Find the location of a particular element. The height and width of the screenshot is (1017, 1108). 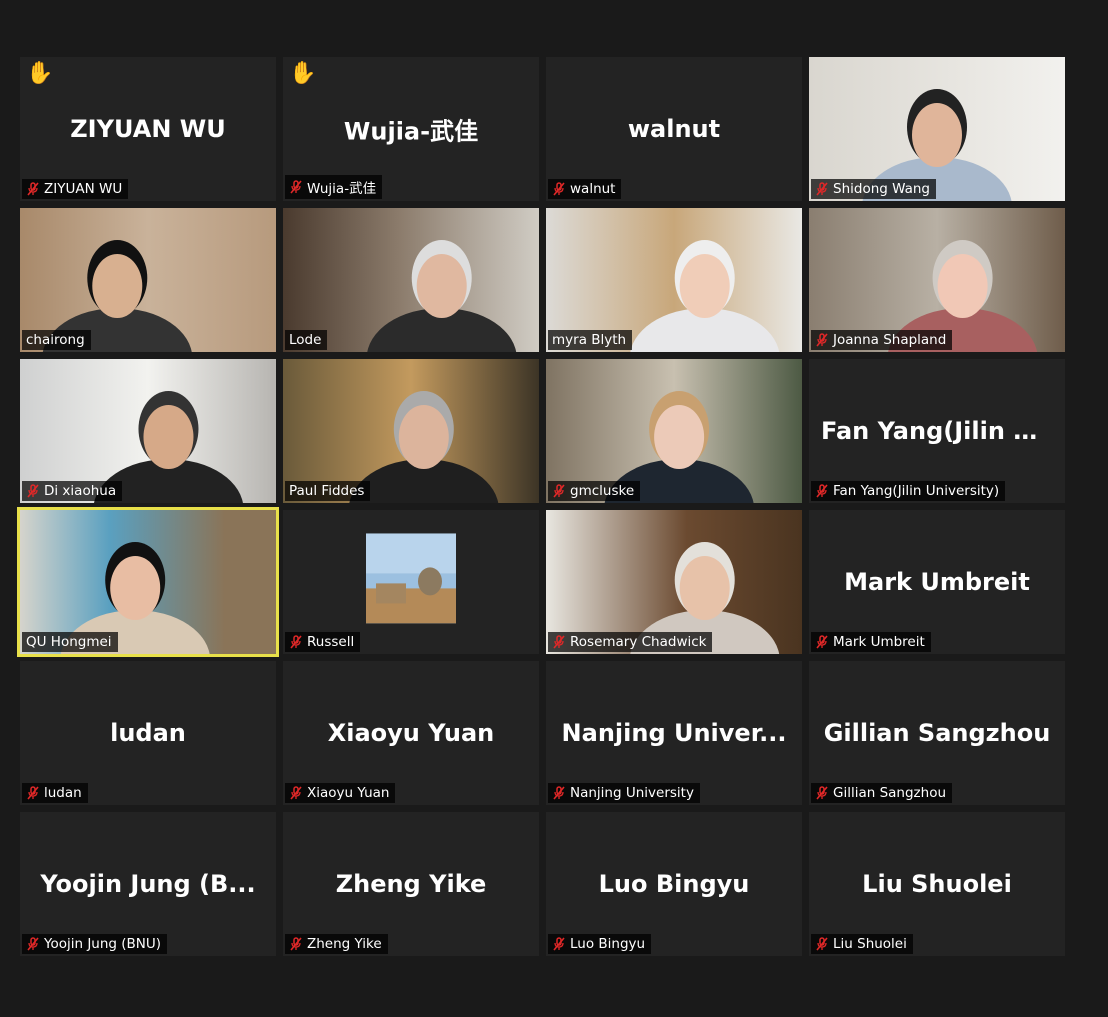

participant-display-name: Xiaoyu Yuan is located at coordinates (411, 733).